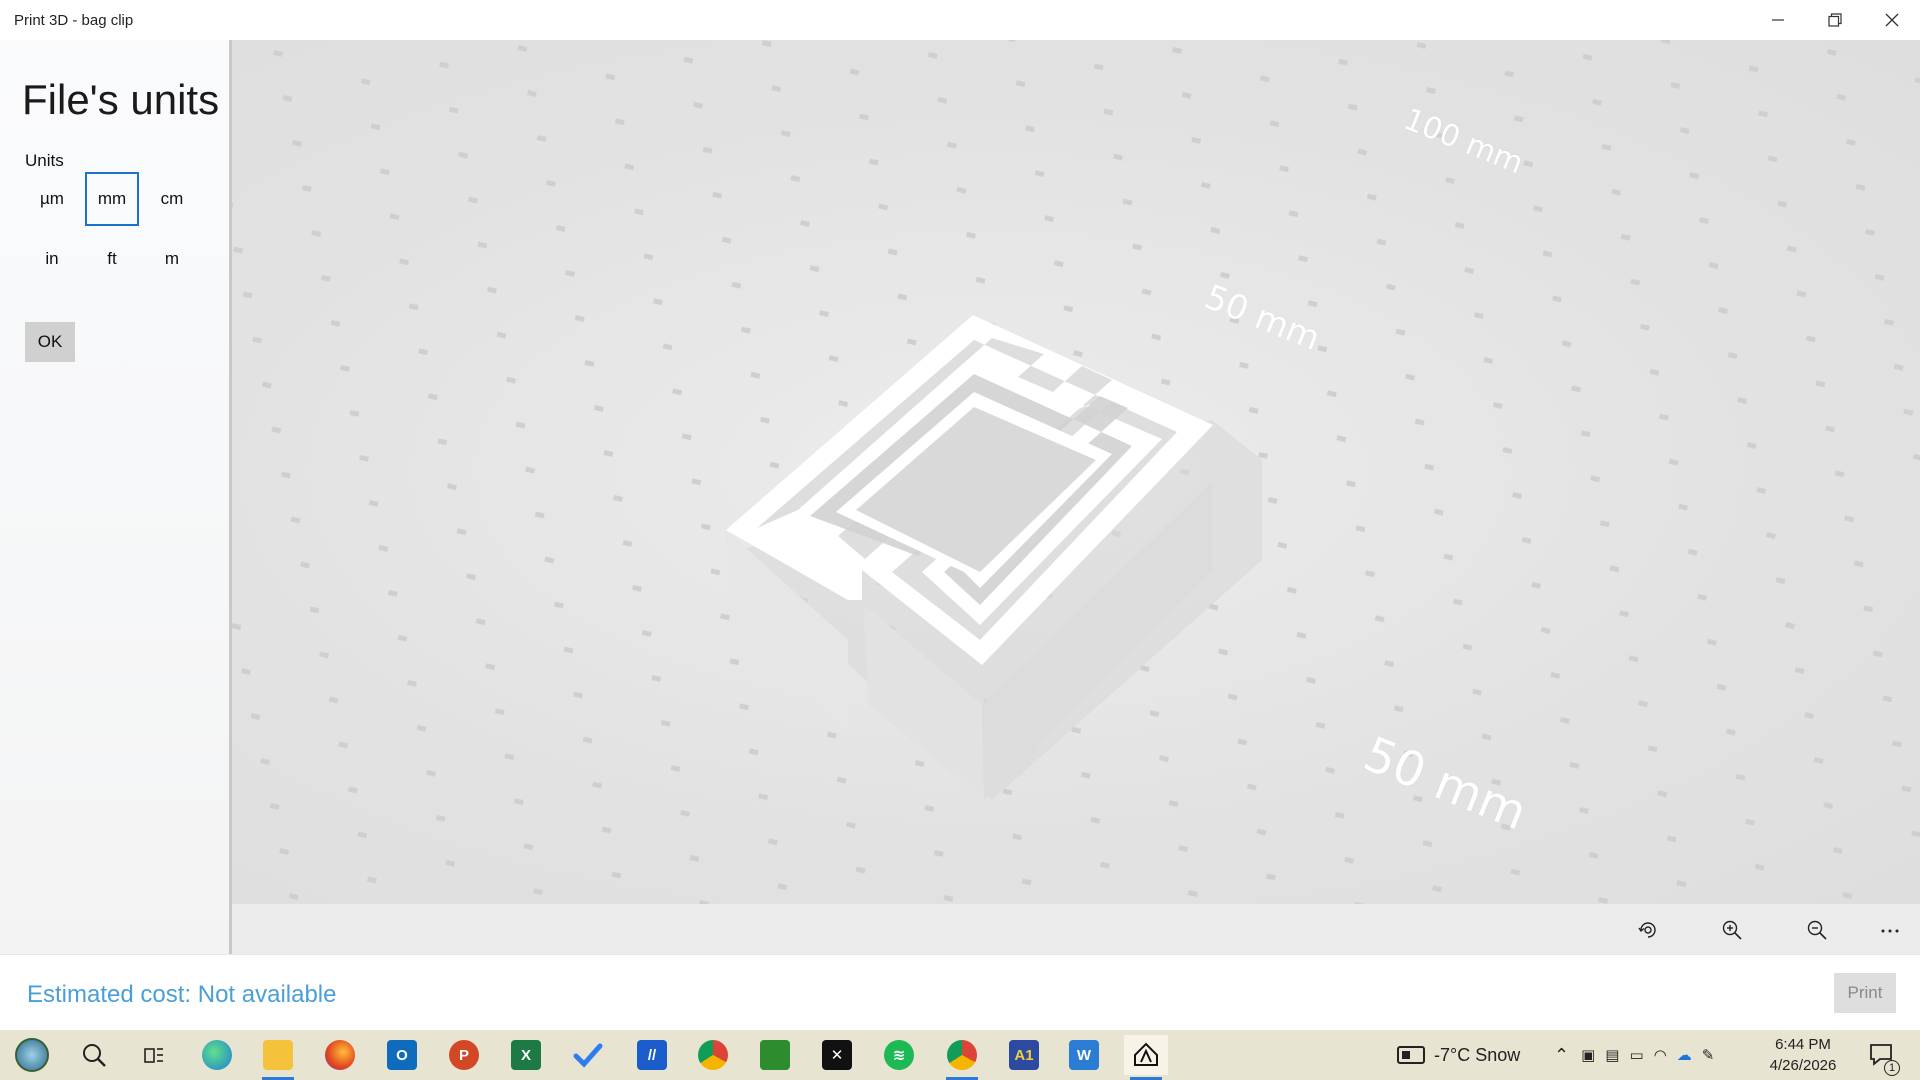 The height and width of the screenshot is (1080, 1920). Describe the element at coordinates (1892, 1068) in the screenshot. I see `notification-badge: 1` at that location.